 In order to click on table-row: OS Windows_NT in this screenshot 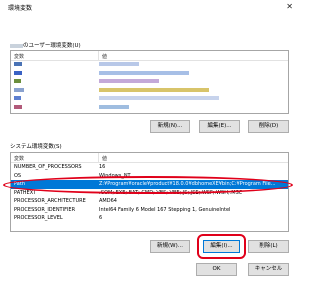, I will do `click(149, 176)`.